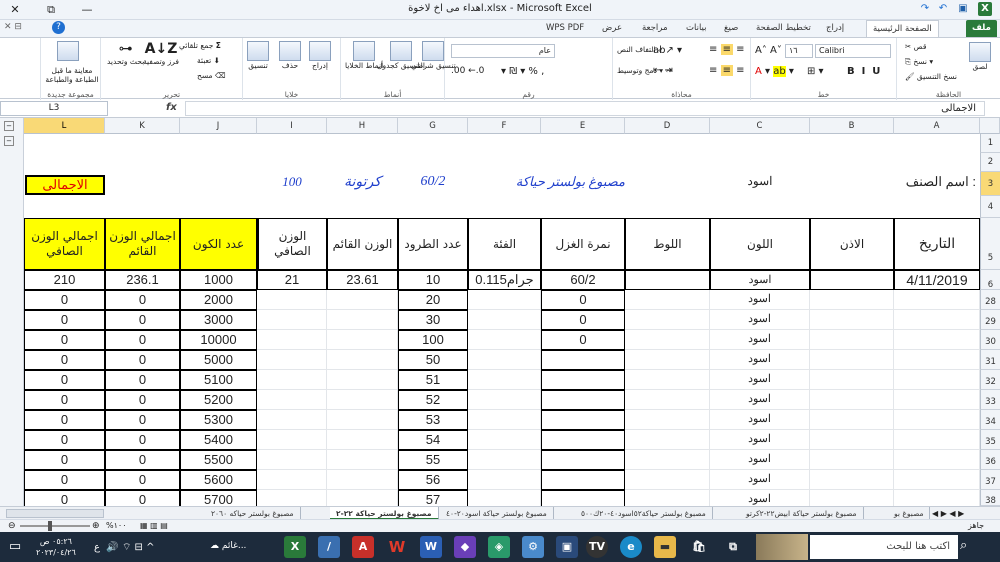 This screenshot has width=1000, height=562. What do you see at coordinates (943, 9) in the screenshot?
I see `undo-icon: ↶` at bounding box center [943, 9].